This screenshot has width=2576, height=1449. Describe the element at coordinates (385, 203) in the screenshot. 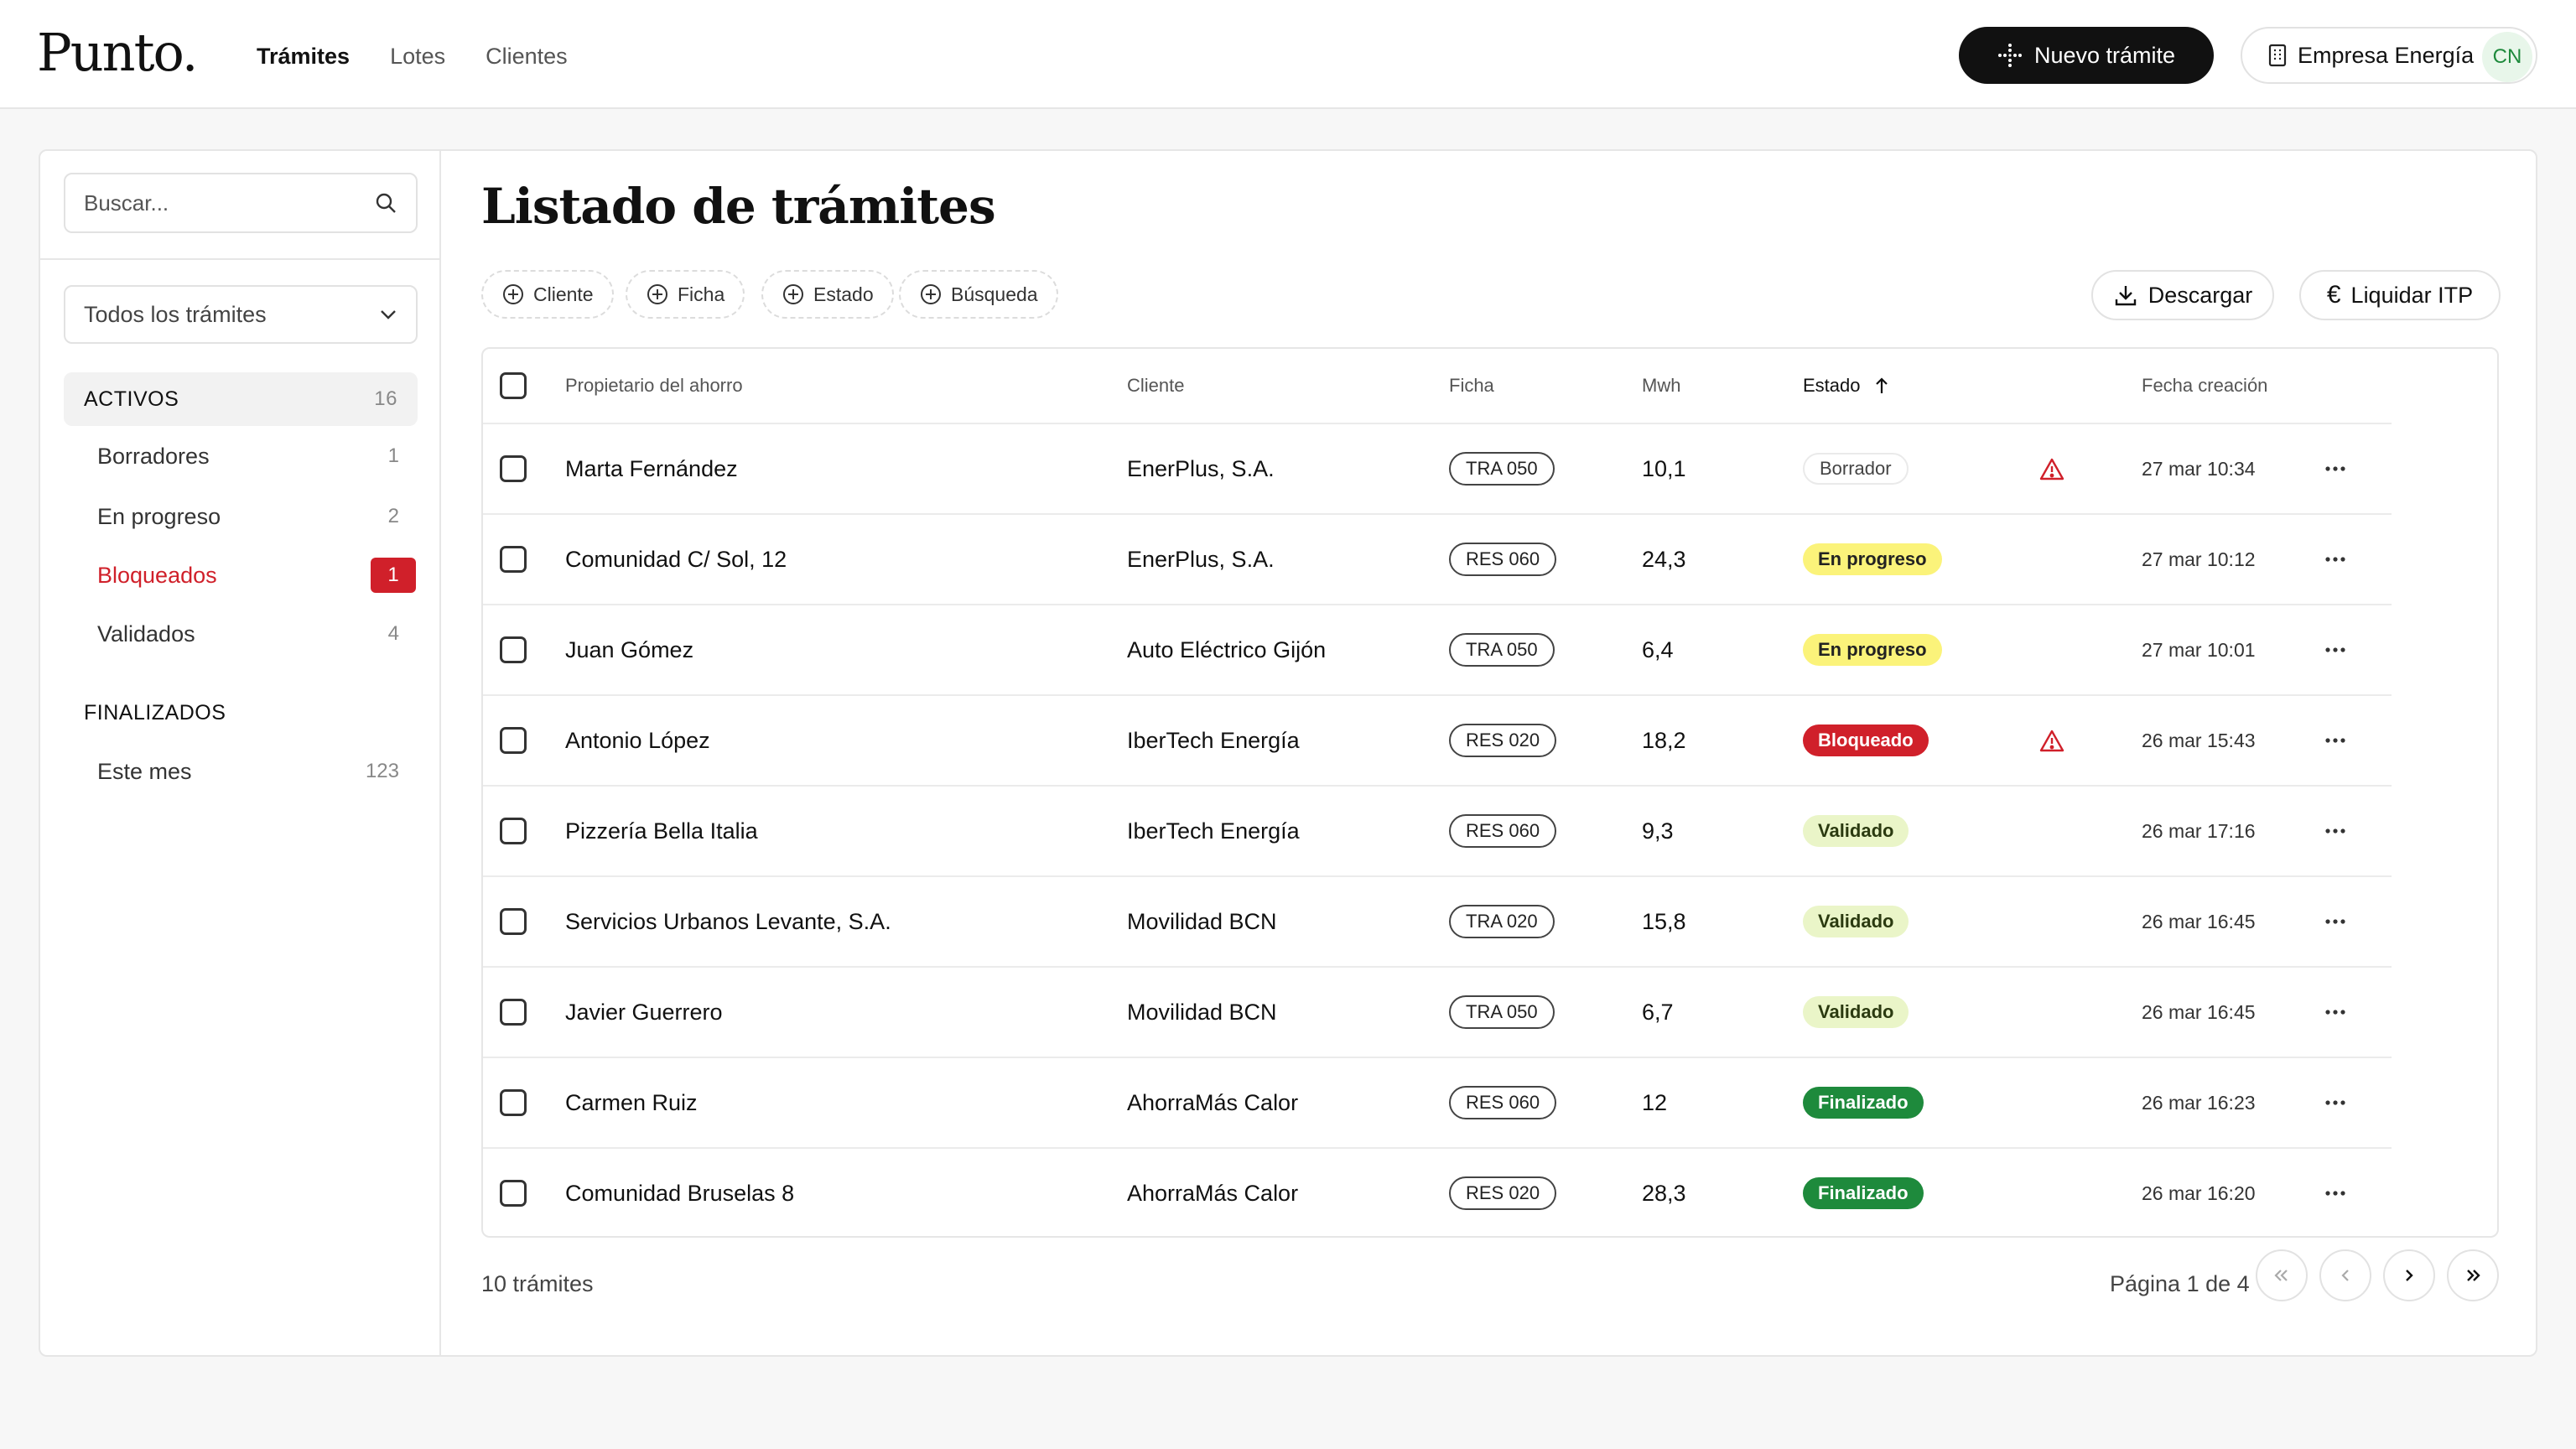

I see `search-icon` at that location.